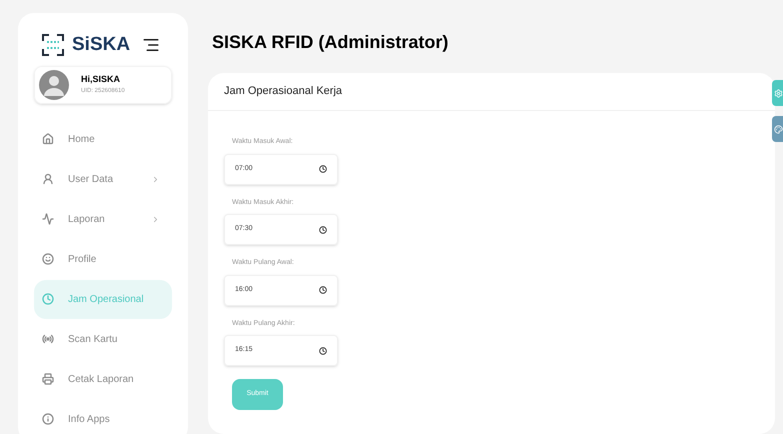 This screenshot has width=783, height=434. Describe the element at coordinates (48, 179) in the screenshot. I see `user-icon` at that location.